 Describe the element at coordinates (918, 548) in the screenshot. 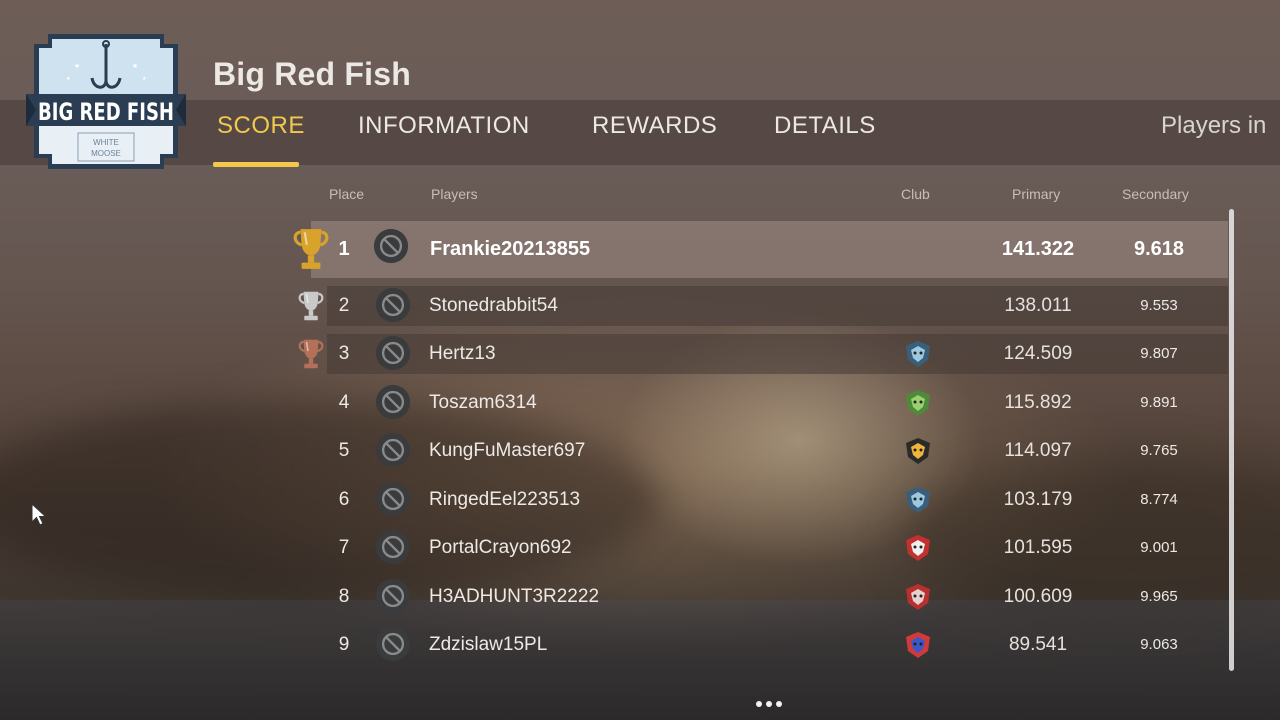

I see `white-shark-club-icon` at that location.